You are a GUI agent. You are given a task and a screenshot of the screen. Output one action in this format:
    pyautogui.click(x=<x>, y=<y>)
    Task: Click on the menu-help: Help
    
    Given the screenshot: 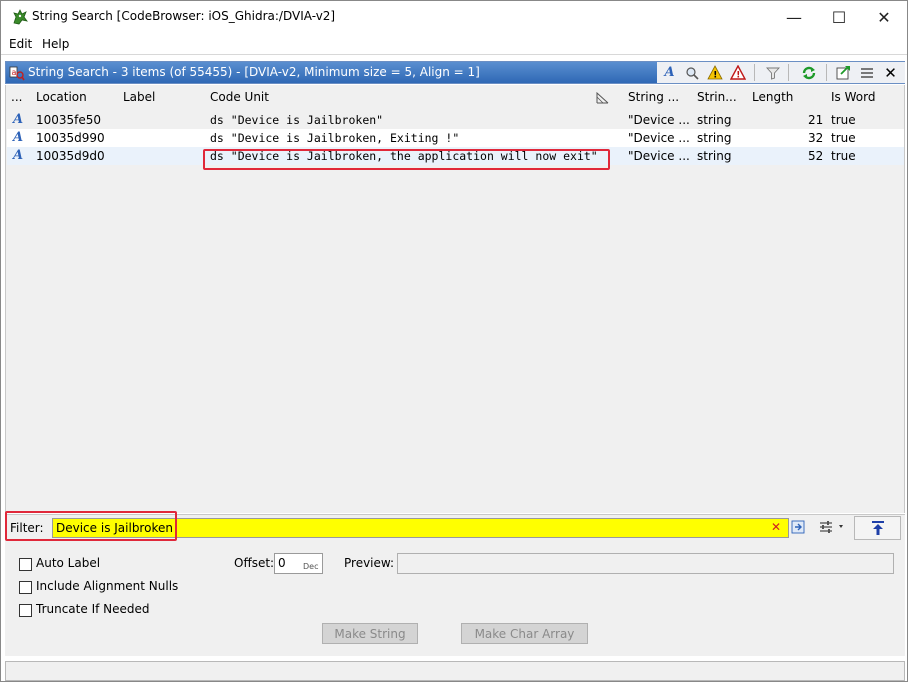 What is the action you would take?
    pyautogui.click(x=55, y=44)
    